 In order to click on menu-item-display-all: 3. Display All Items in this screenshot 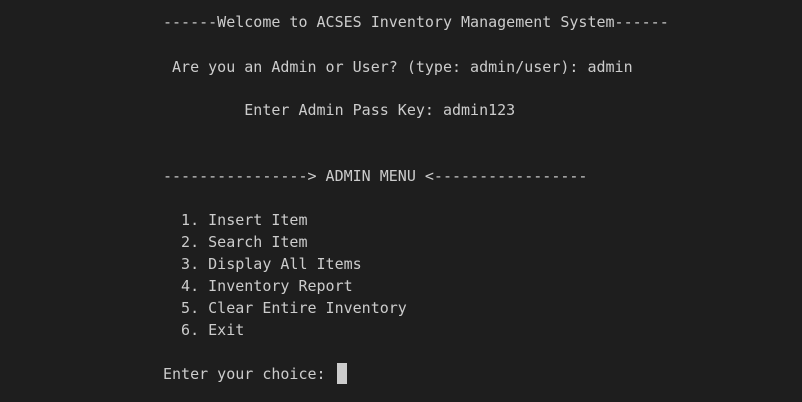, I will do `click(262, 264)`.